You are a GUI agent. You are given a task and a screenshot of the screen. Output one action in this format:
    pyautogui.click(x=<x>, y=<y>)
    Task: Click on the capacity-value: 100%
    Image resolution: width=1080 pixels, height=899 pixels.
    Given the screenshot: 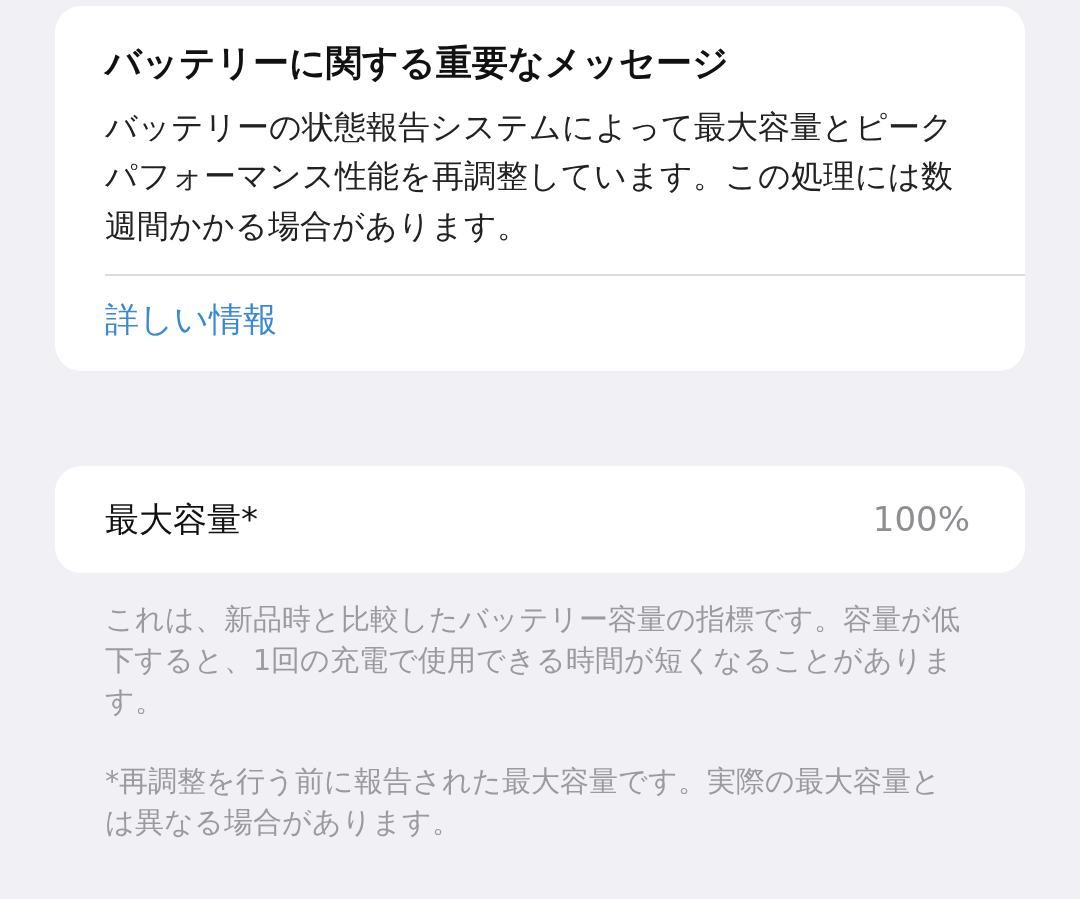 What is the action you would take?
    pyautogui.click(x=921, y=519)
    